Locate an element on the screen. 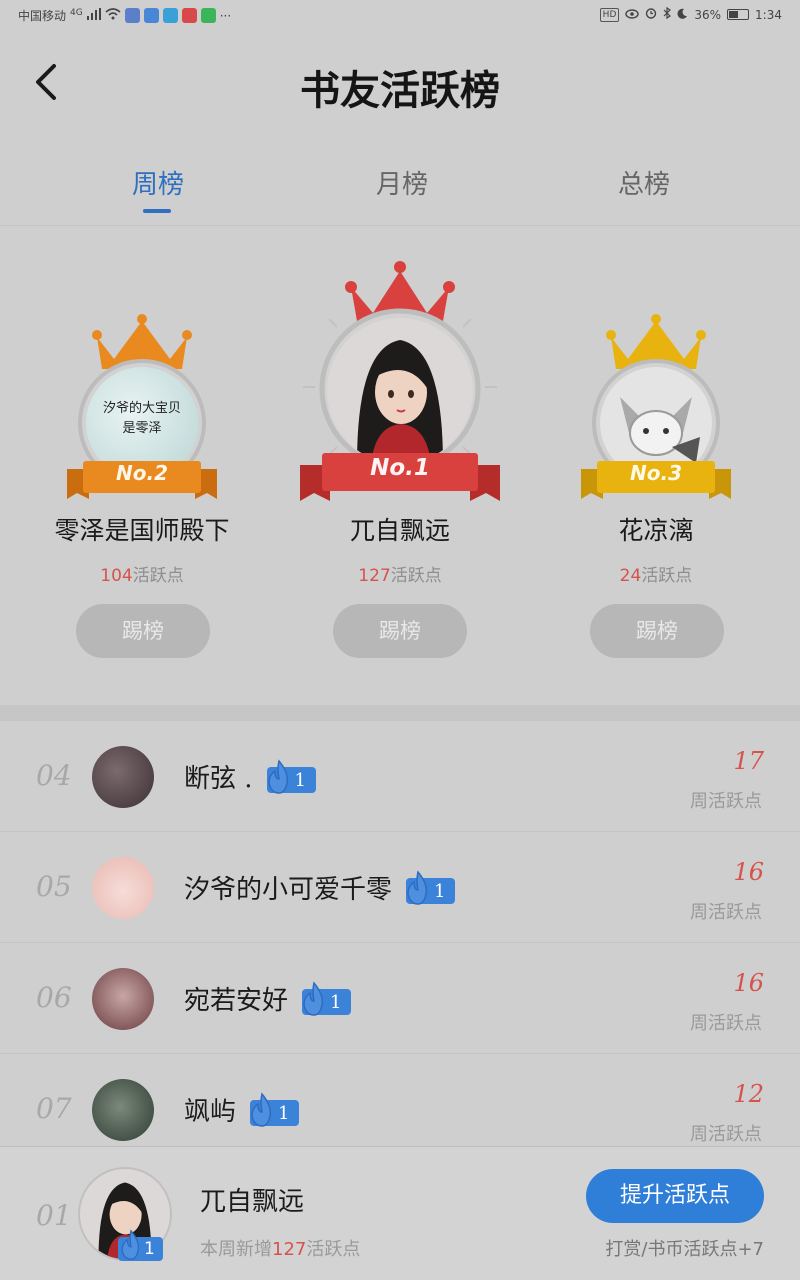 The image size is (800, 1280). signal-icon is located at coordinates (93, 15).